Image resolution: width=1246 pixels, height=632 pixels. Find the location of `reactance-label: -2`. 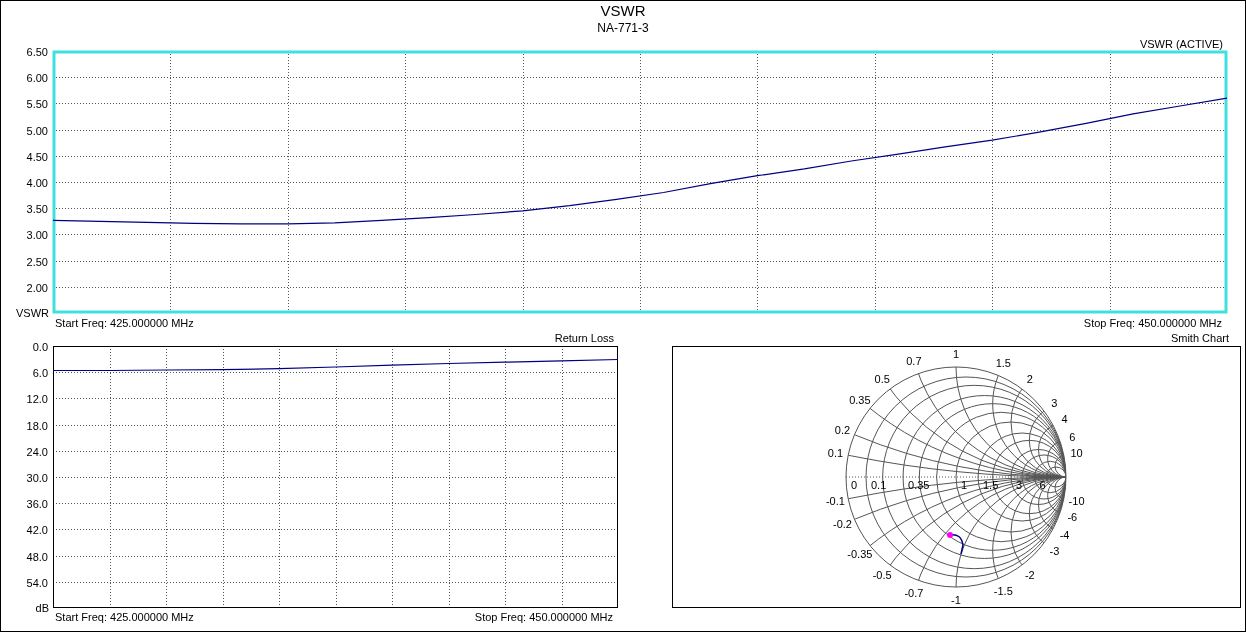

reactance-label: -2 is located at coordinates (1029, 575).